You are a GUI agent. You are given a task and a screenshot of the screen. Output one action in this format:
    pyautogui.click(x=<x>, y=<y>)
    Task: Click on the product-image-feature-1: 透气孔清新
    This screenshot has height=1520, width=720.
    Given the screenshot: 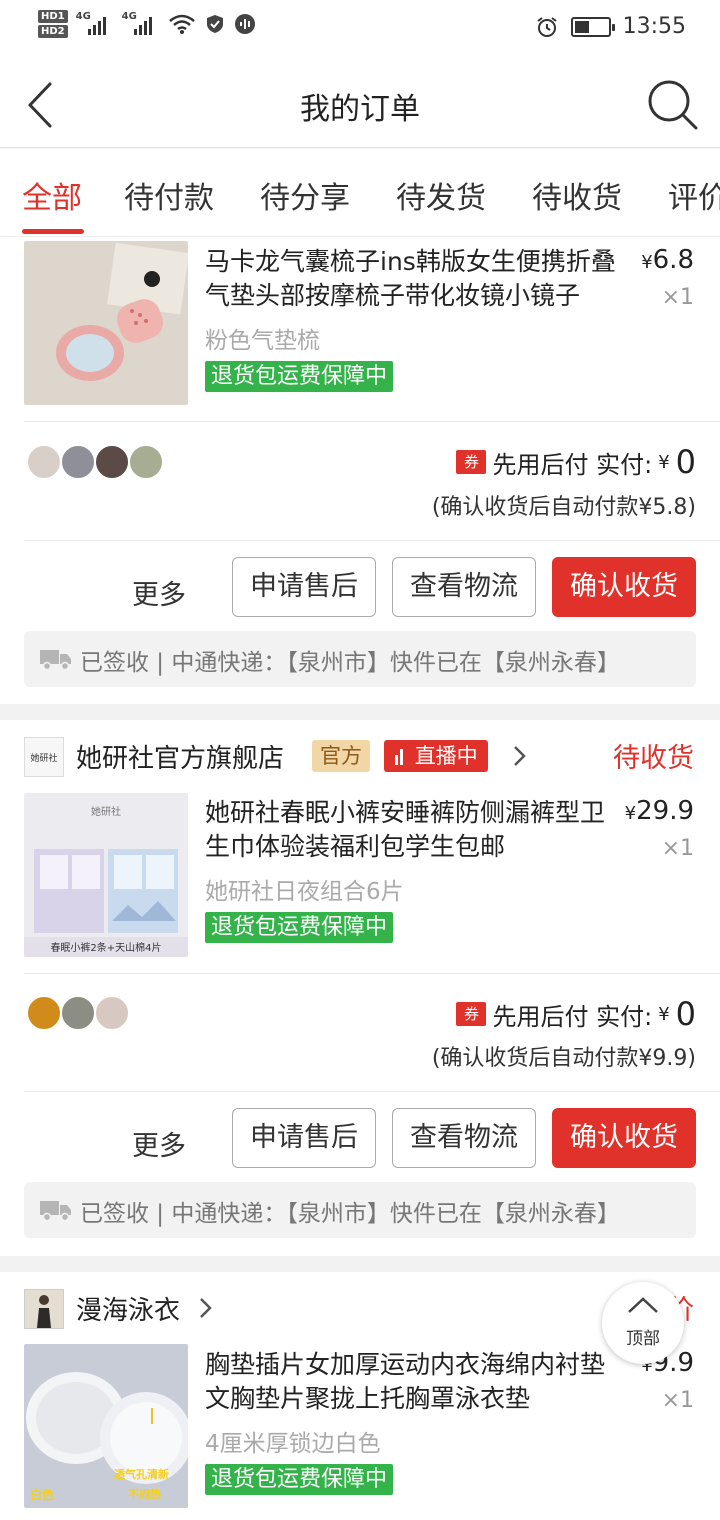 What is the action you would take?
    pyautogui.click(x=141, y=1474)
    